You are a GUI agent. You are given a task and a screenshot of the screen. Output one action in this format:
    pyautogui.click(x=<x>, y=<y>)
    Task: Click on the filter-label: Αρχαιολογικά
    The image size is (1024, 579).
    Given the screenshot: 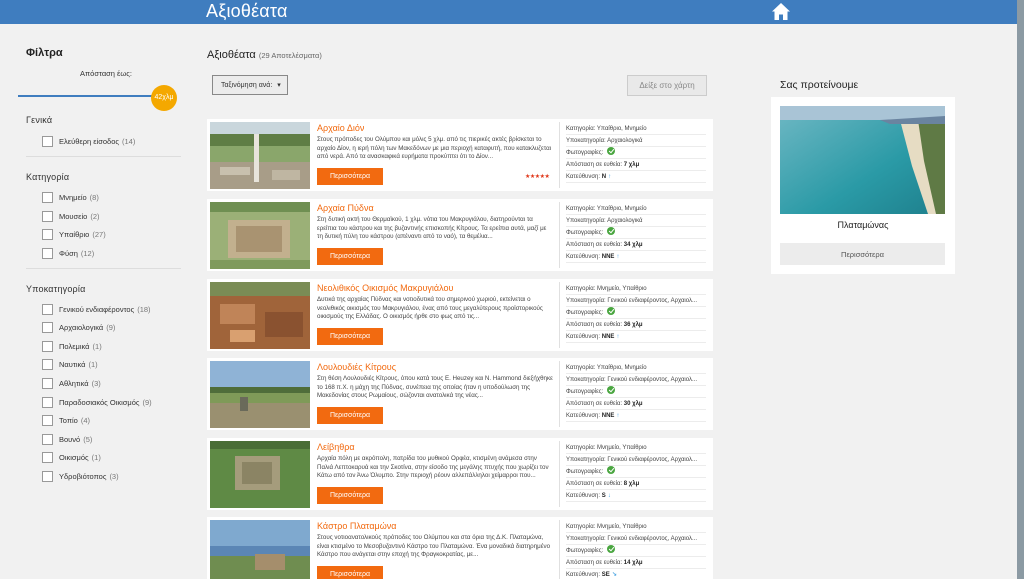 What is the action you would take?
    pyautogui.click(x=81, y=327)
    